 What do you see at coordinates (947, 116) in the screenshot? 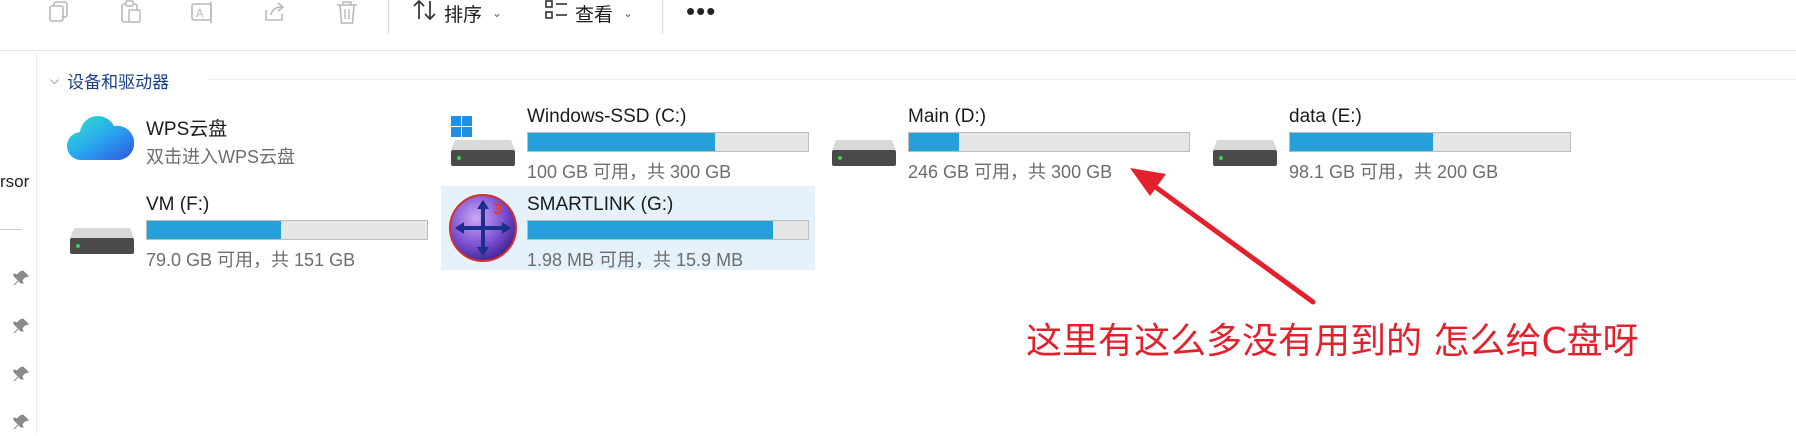
I see `drive-name: Main (D:)` at bounding box center [947, 116].